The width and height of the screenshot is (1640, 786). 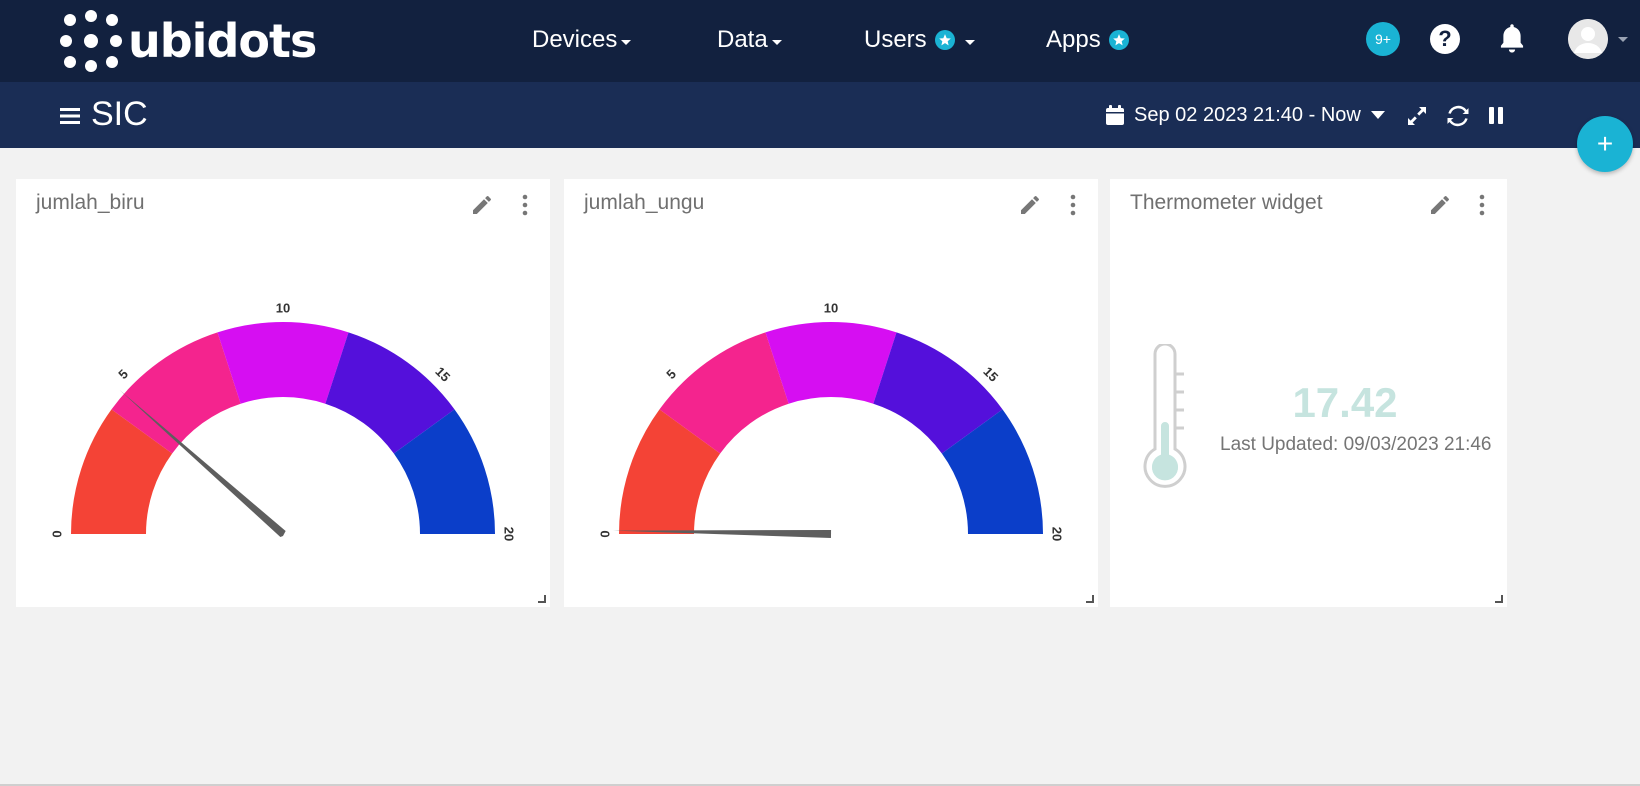 What do you see at coordinates (820, 41) in the screenshot?
I see `top-navbar: ubidots Devices Data Users Apps 9+ ?` at bounding box center [820, 41].